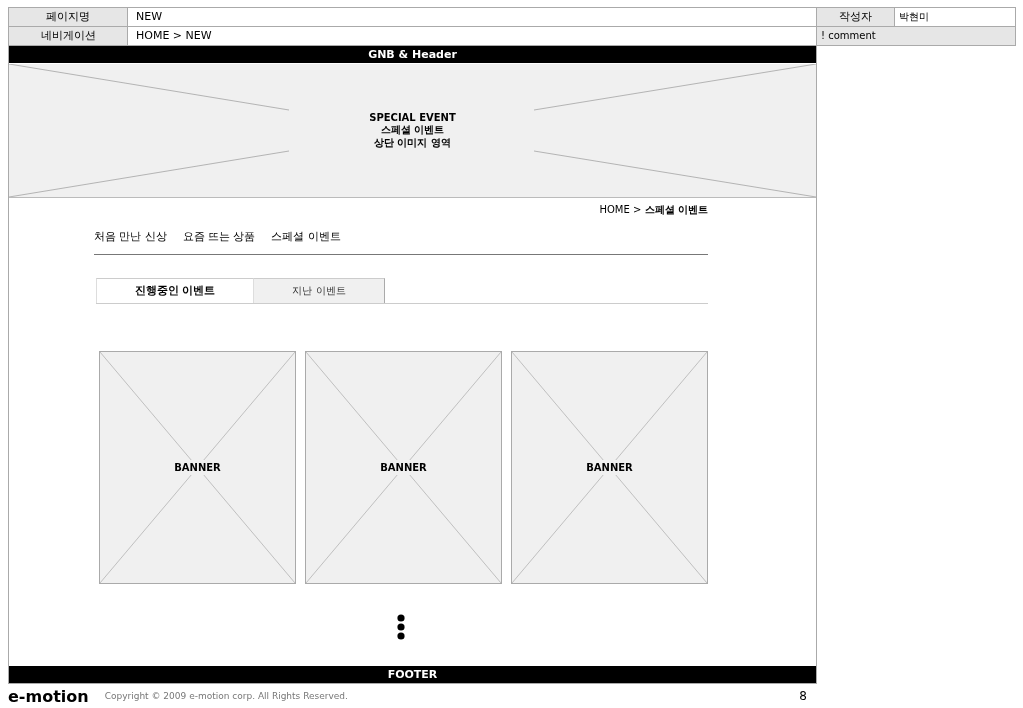 This screenshot has width=1023, height=708. Describe the element at coordinates (412, 118) in the screenshot. I see `hero-text: SPECIAL EVENT` at that location.